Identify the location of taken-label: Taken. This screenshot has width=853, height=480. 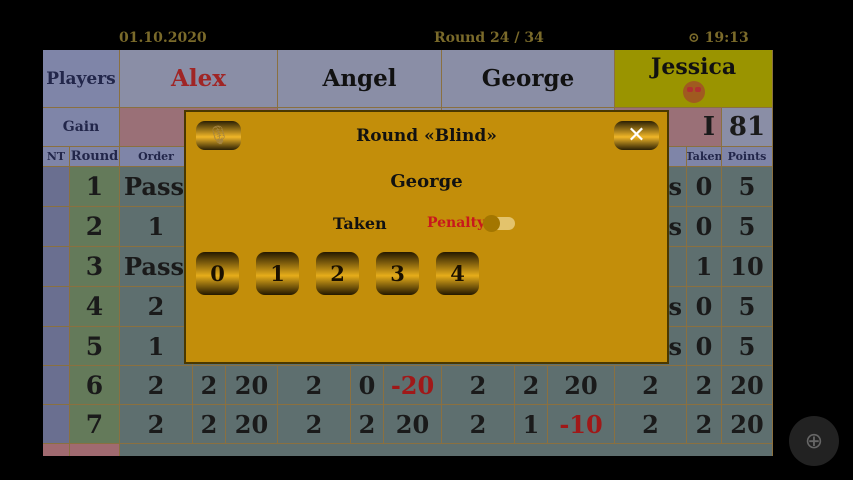
(360, 223).